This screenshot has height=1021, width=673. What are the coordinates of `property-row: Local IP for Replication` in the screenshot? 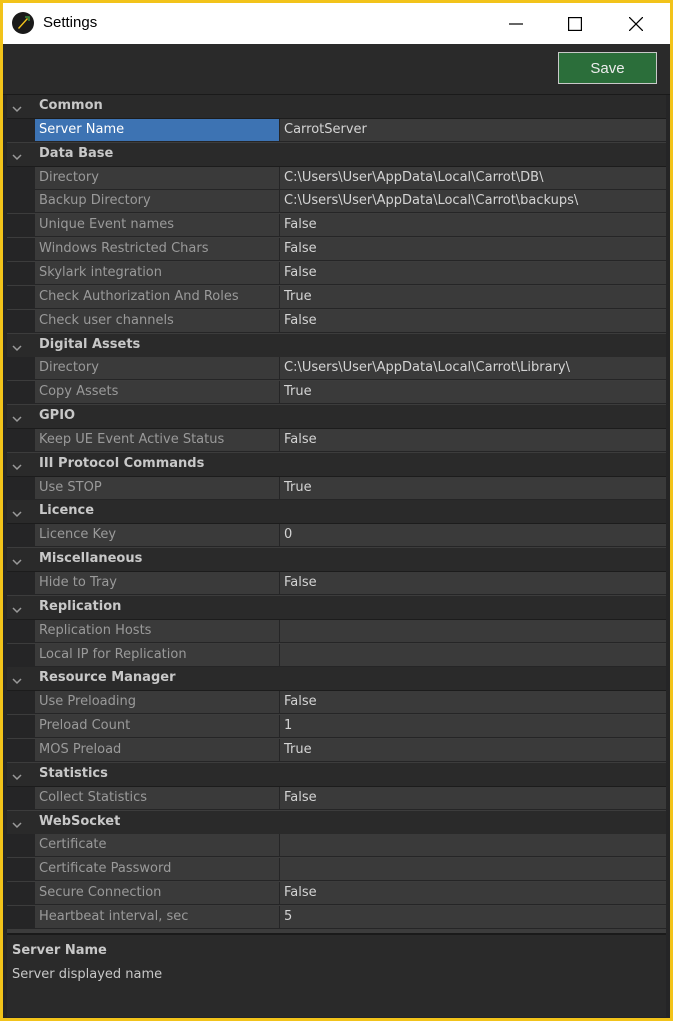 It's located at (336, 655).